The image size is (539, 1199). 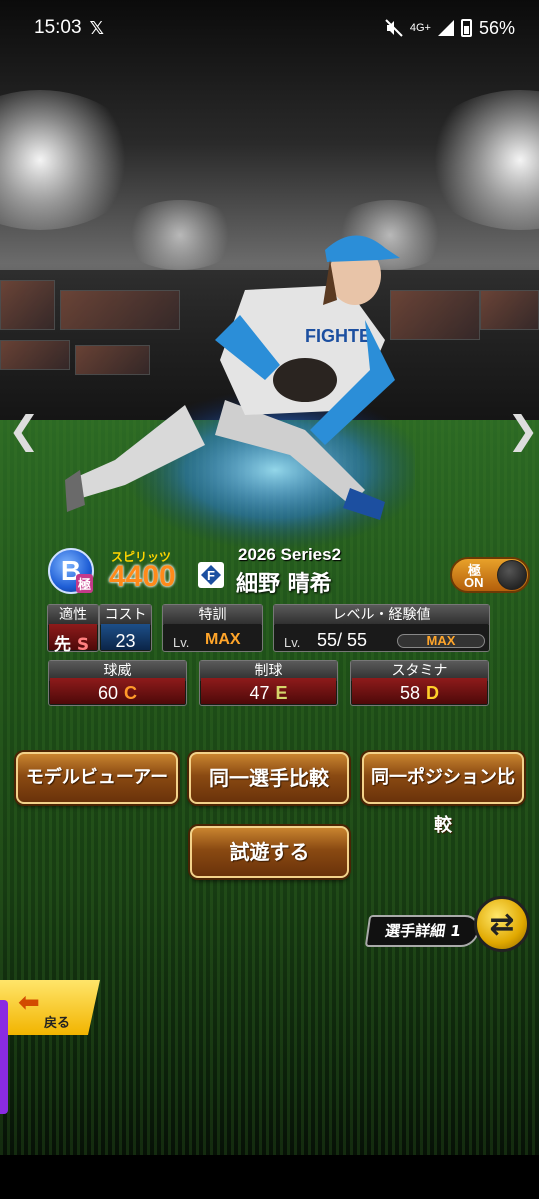 I want to click on ability-value: 58 D, so click(x=419, y=693).